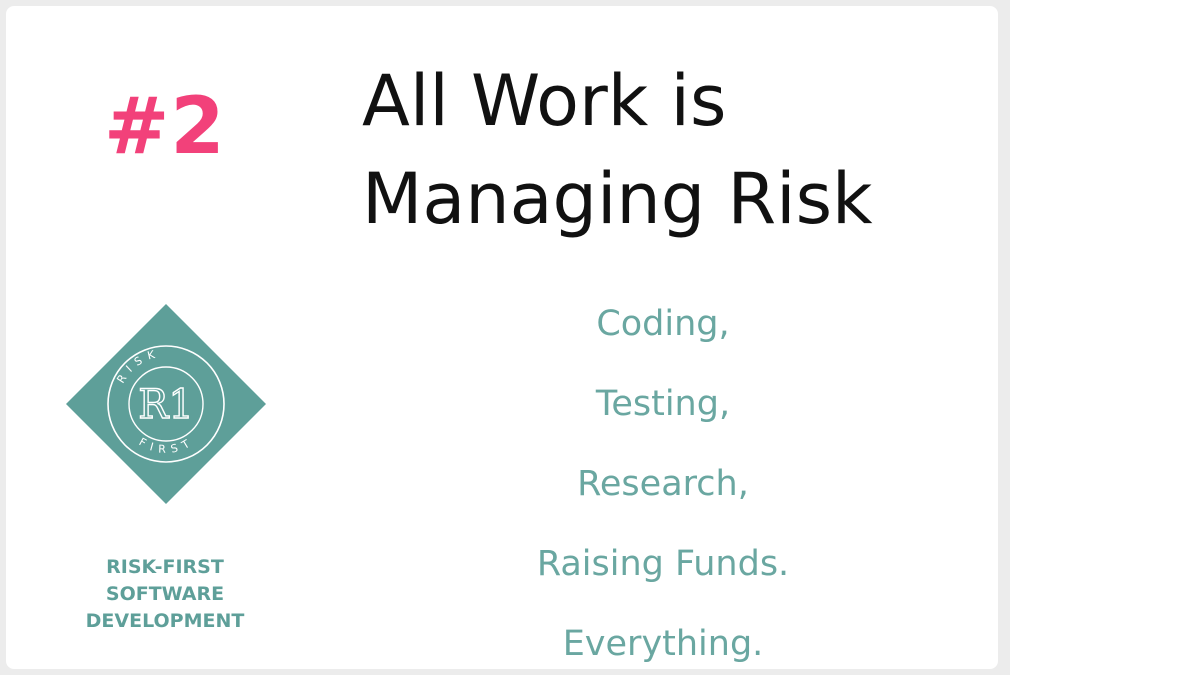  I want to click on brand-line-2: SOFTWARE, so click(165, 594).